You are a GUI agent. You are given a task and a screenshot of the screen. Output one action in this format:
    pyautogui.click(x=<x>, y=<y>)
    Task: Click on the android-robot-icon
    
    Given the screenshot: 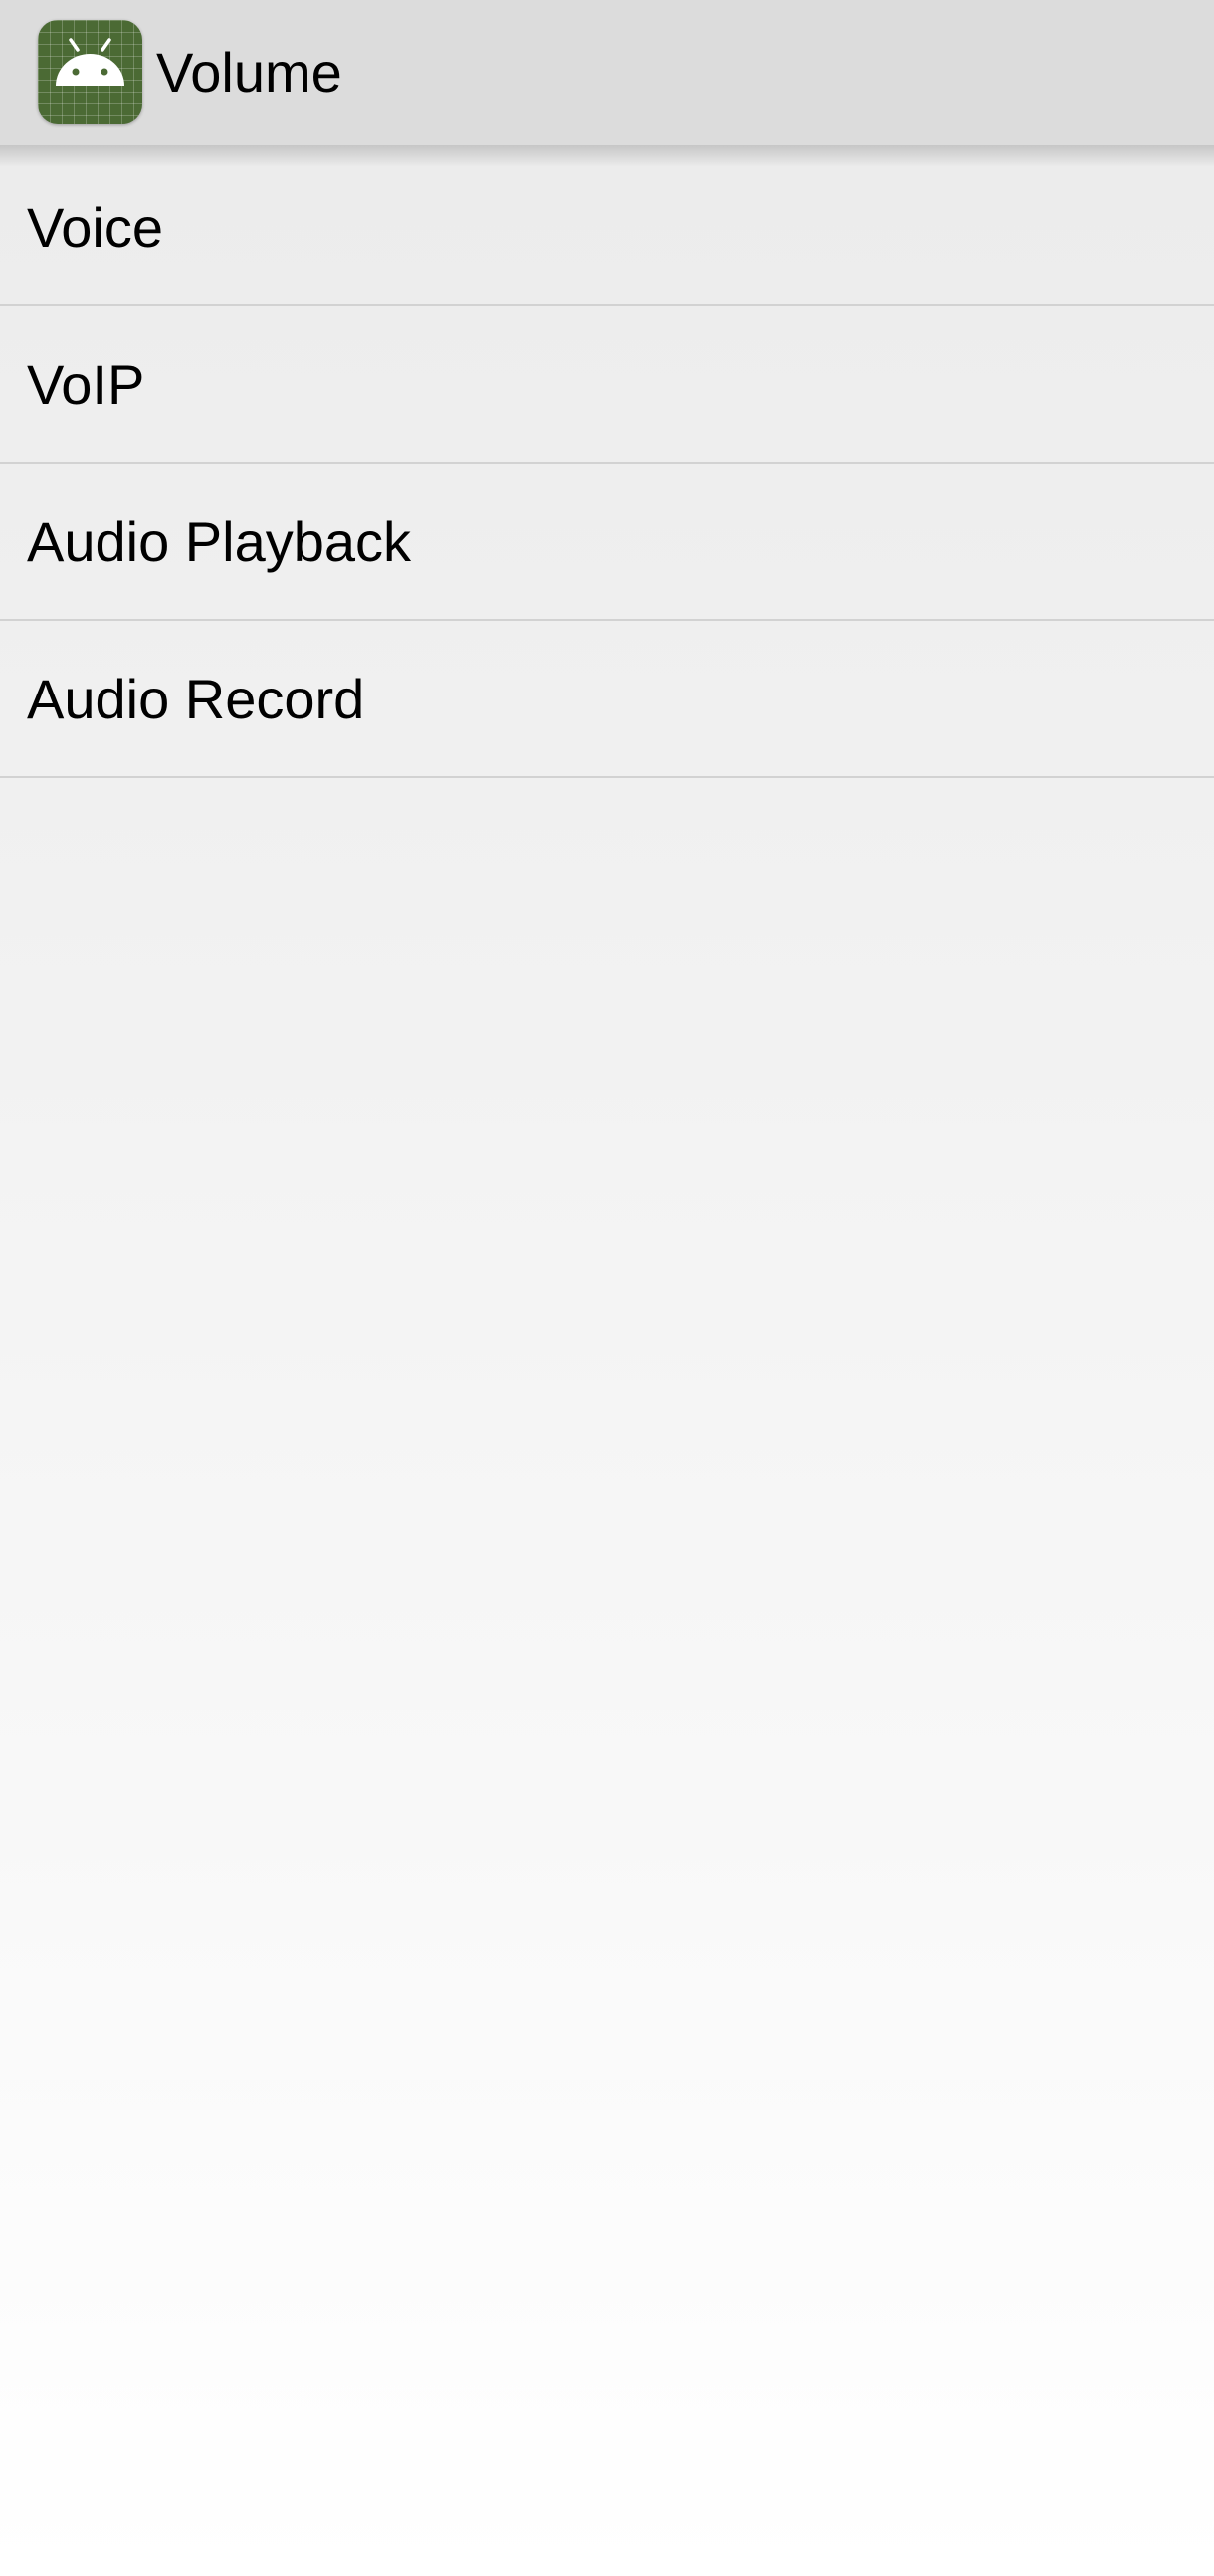 What is the action you would take?
    pyautogui.click(x=90, y=62)
    